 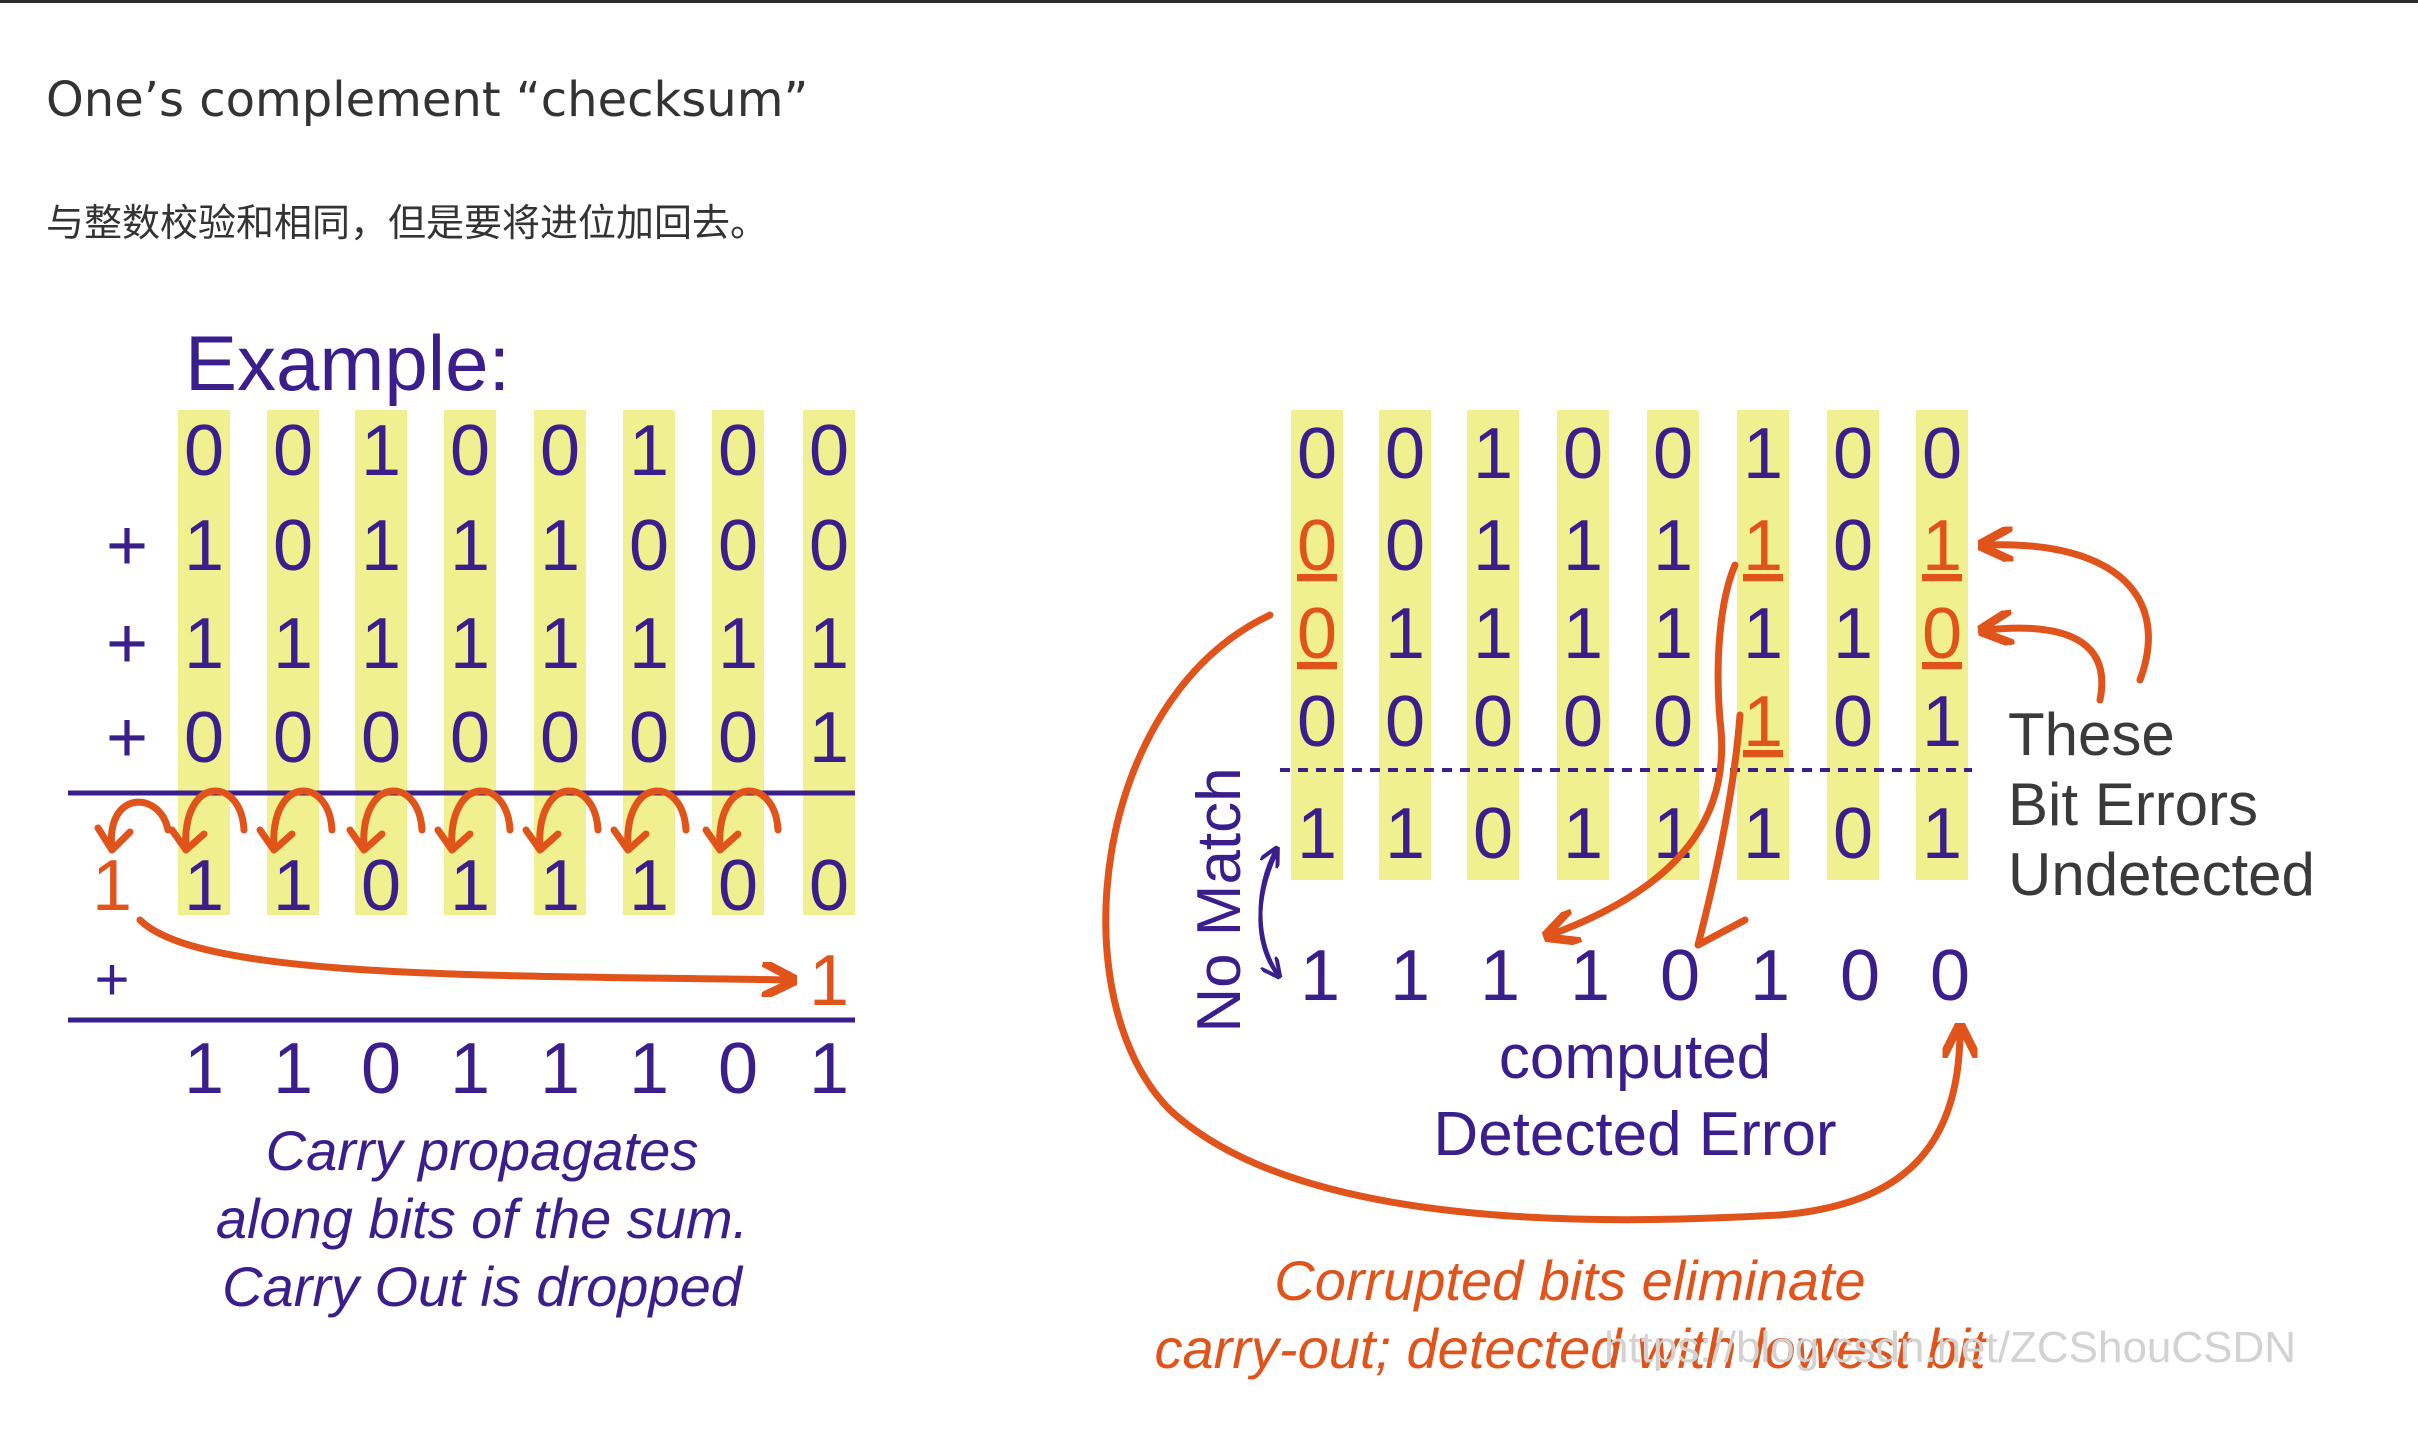 I want to click on left-example-label: Example:, so click(x=347, y=363).